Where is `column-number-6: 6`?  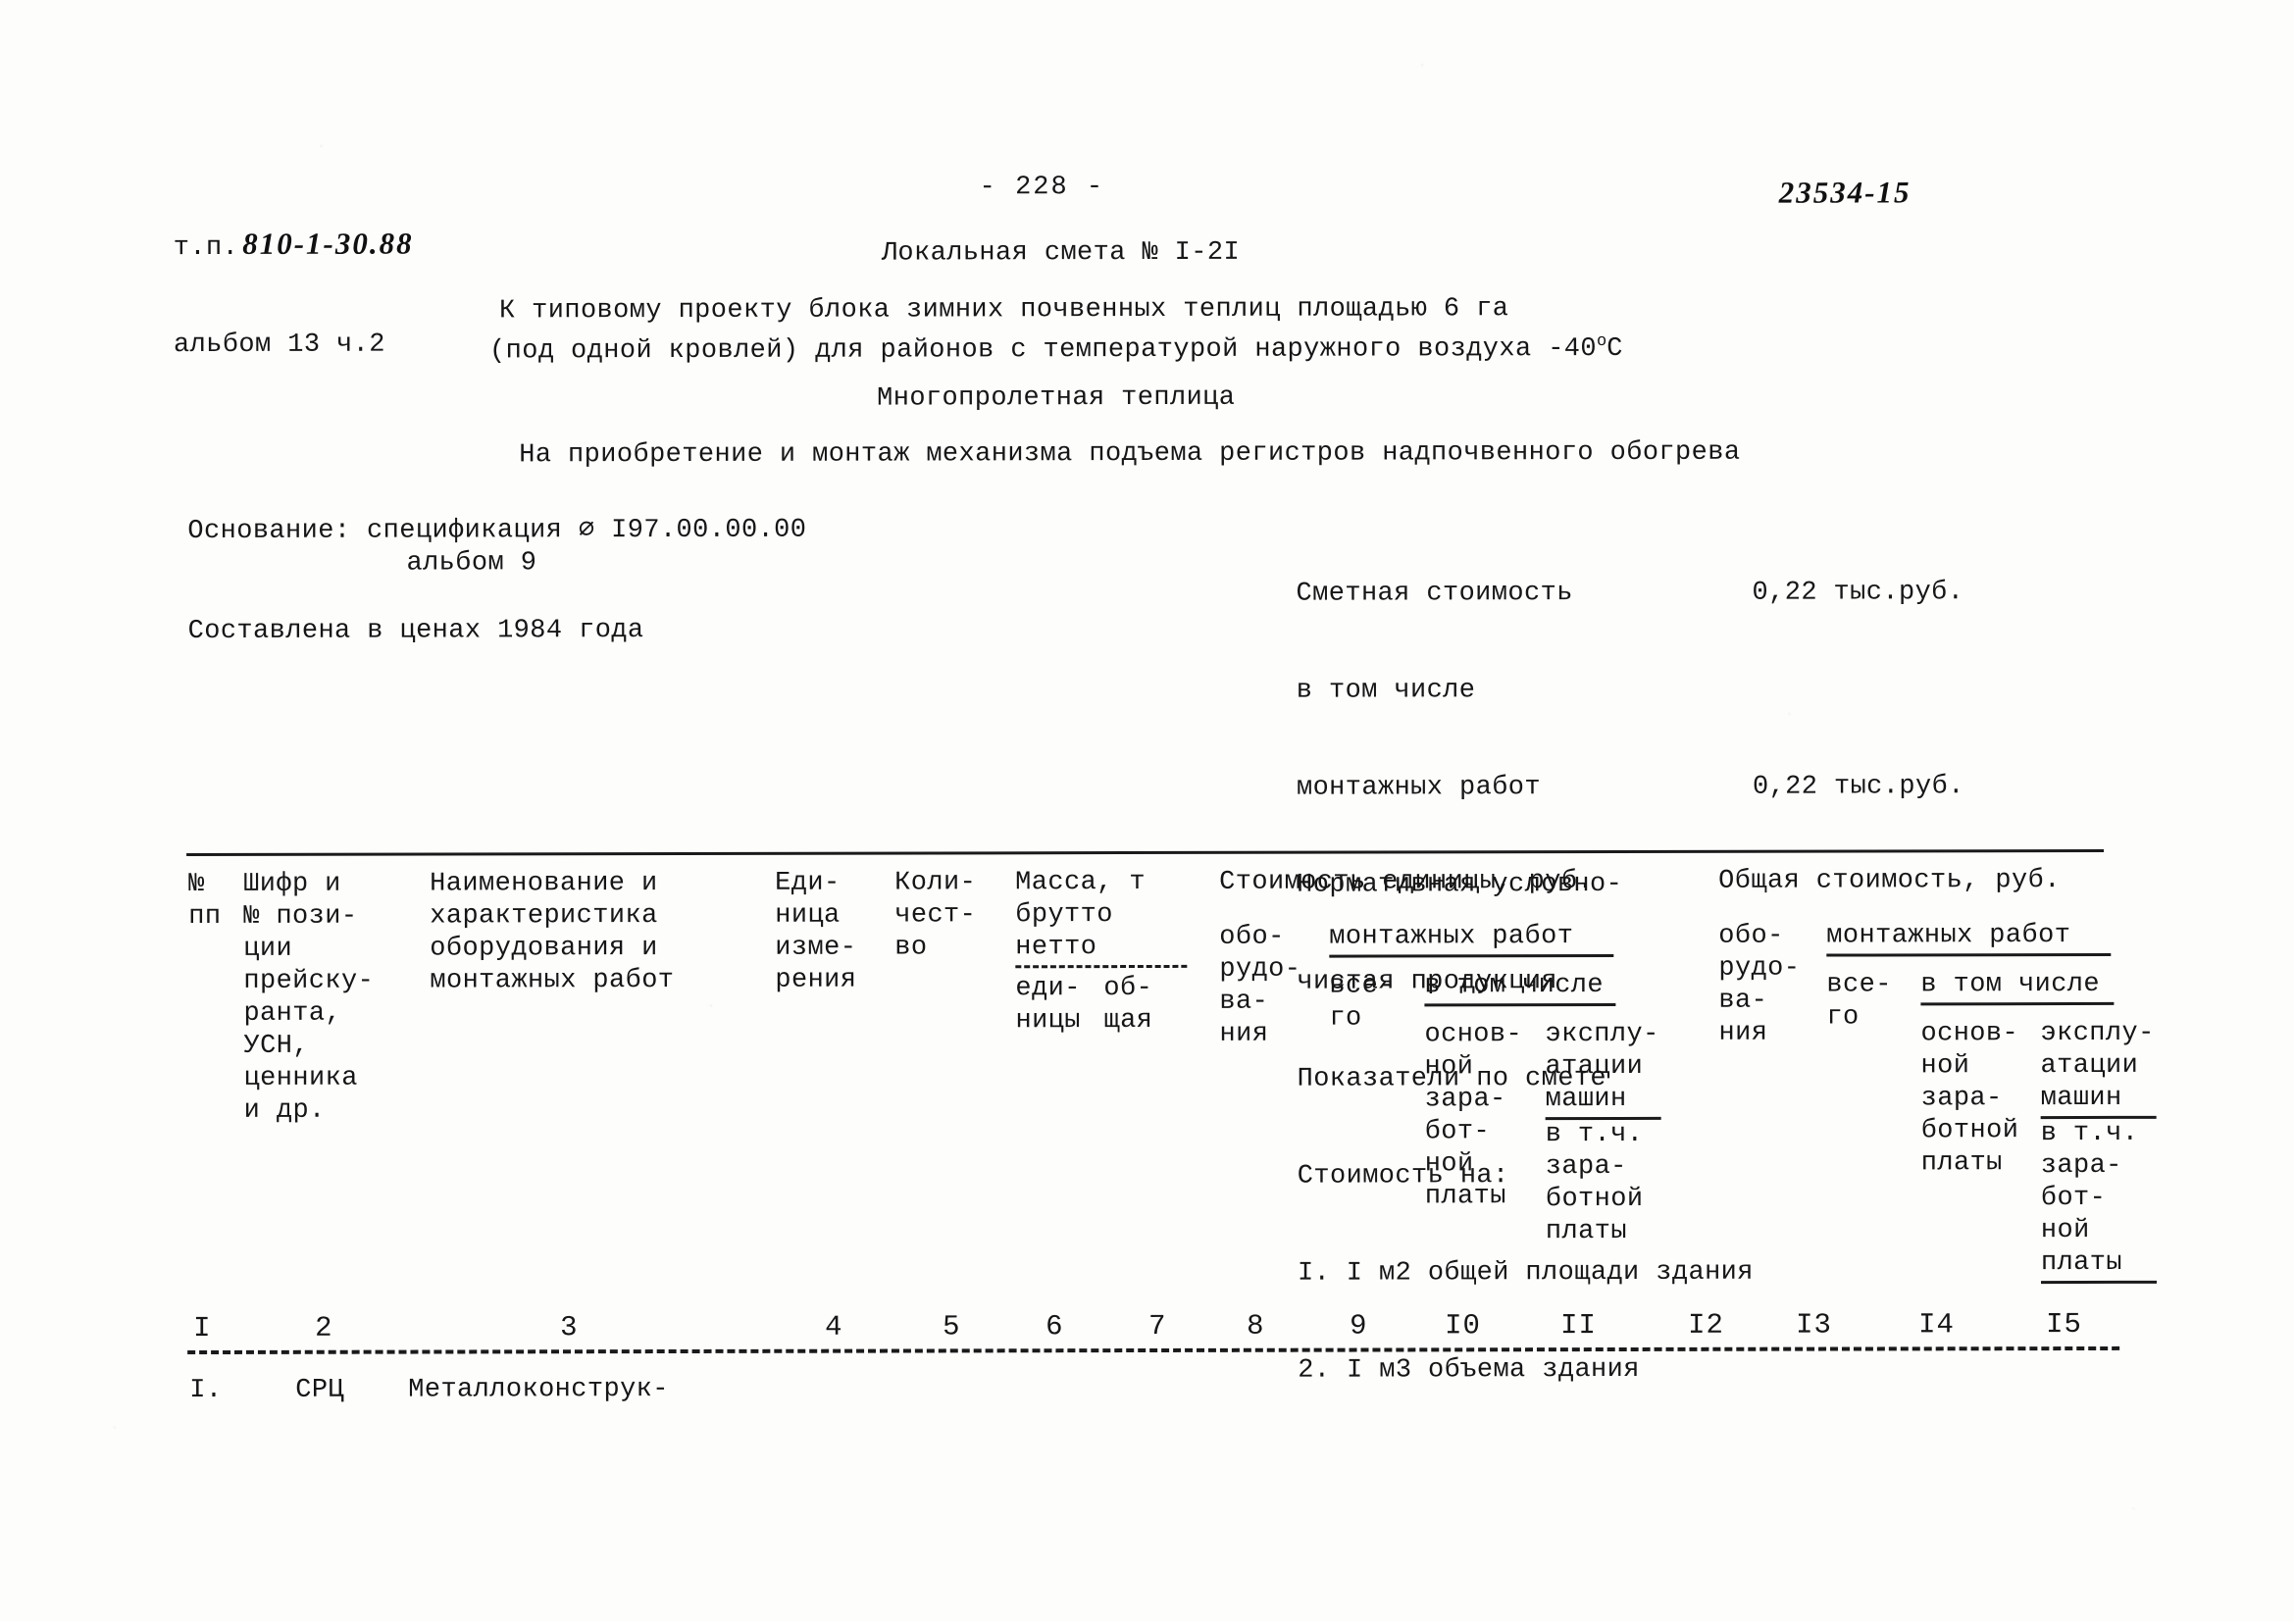 column-number-6: 6 is located at coordinates (1054, 1326).